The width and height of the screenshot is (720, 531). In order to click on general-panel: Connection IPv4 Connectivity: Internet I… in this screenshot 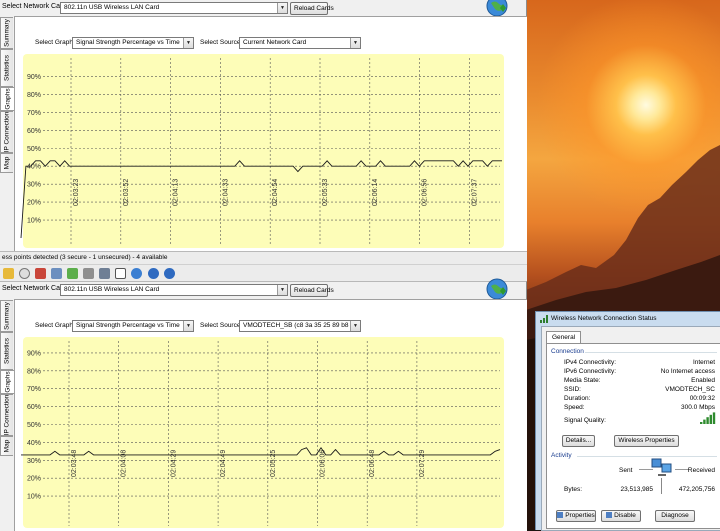, I will do `click(633, 436)`.